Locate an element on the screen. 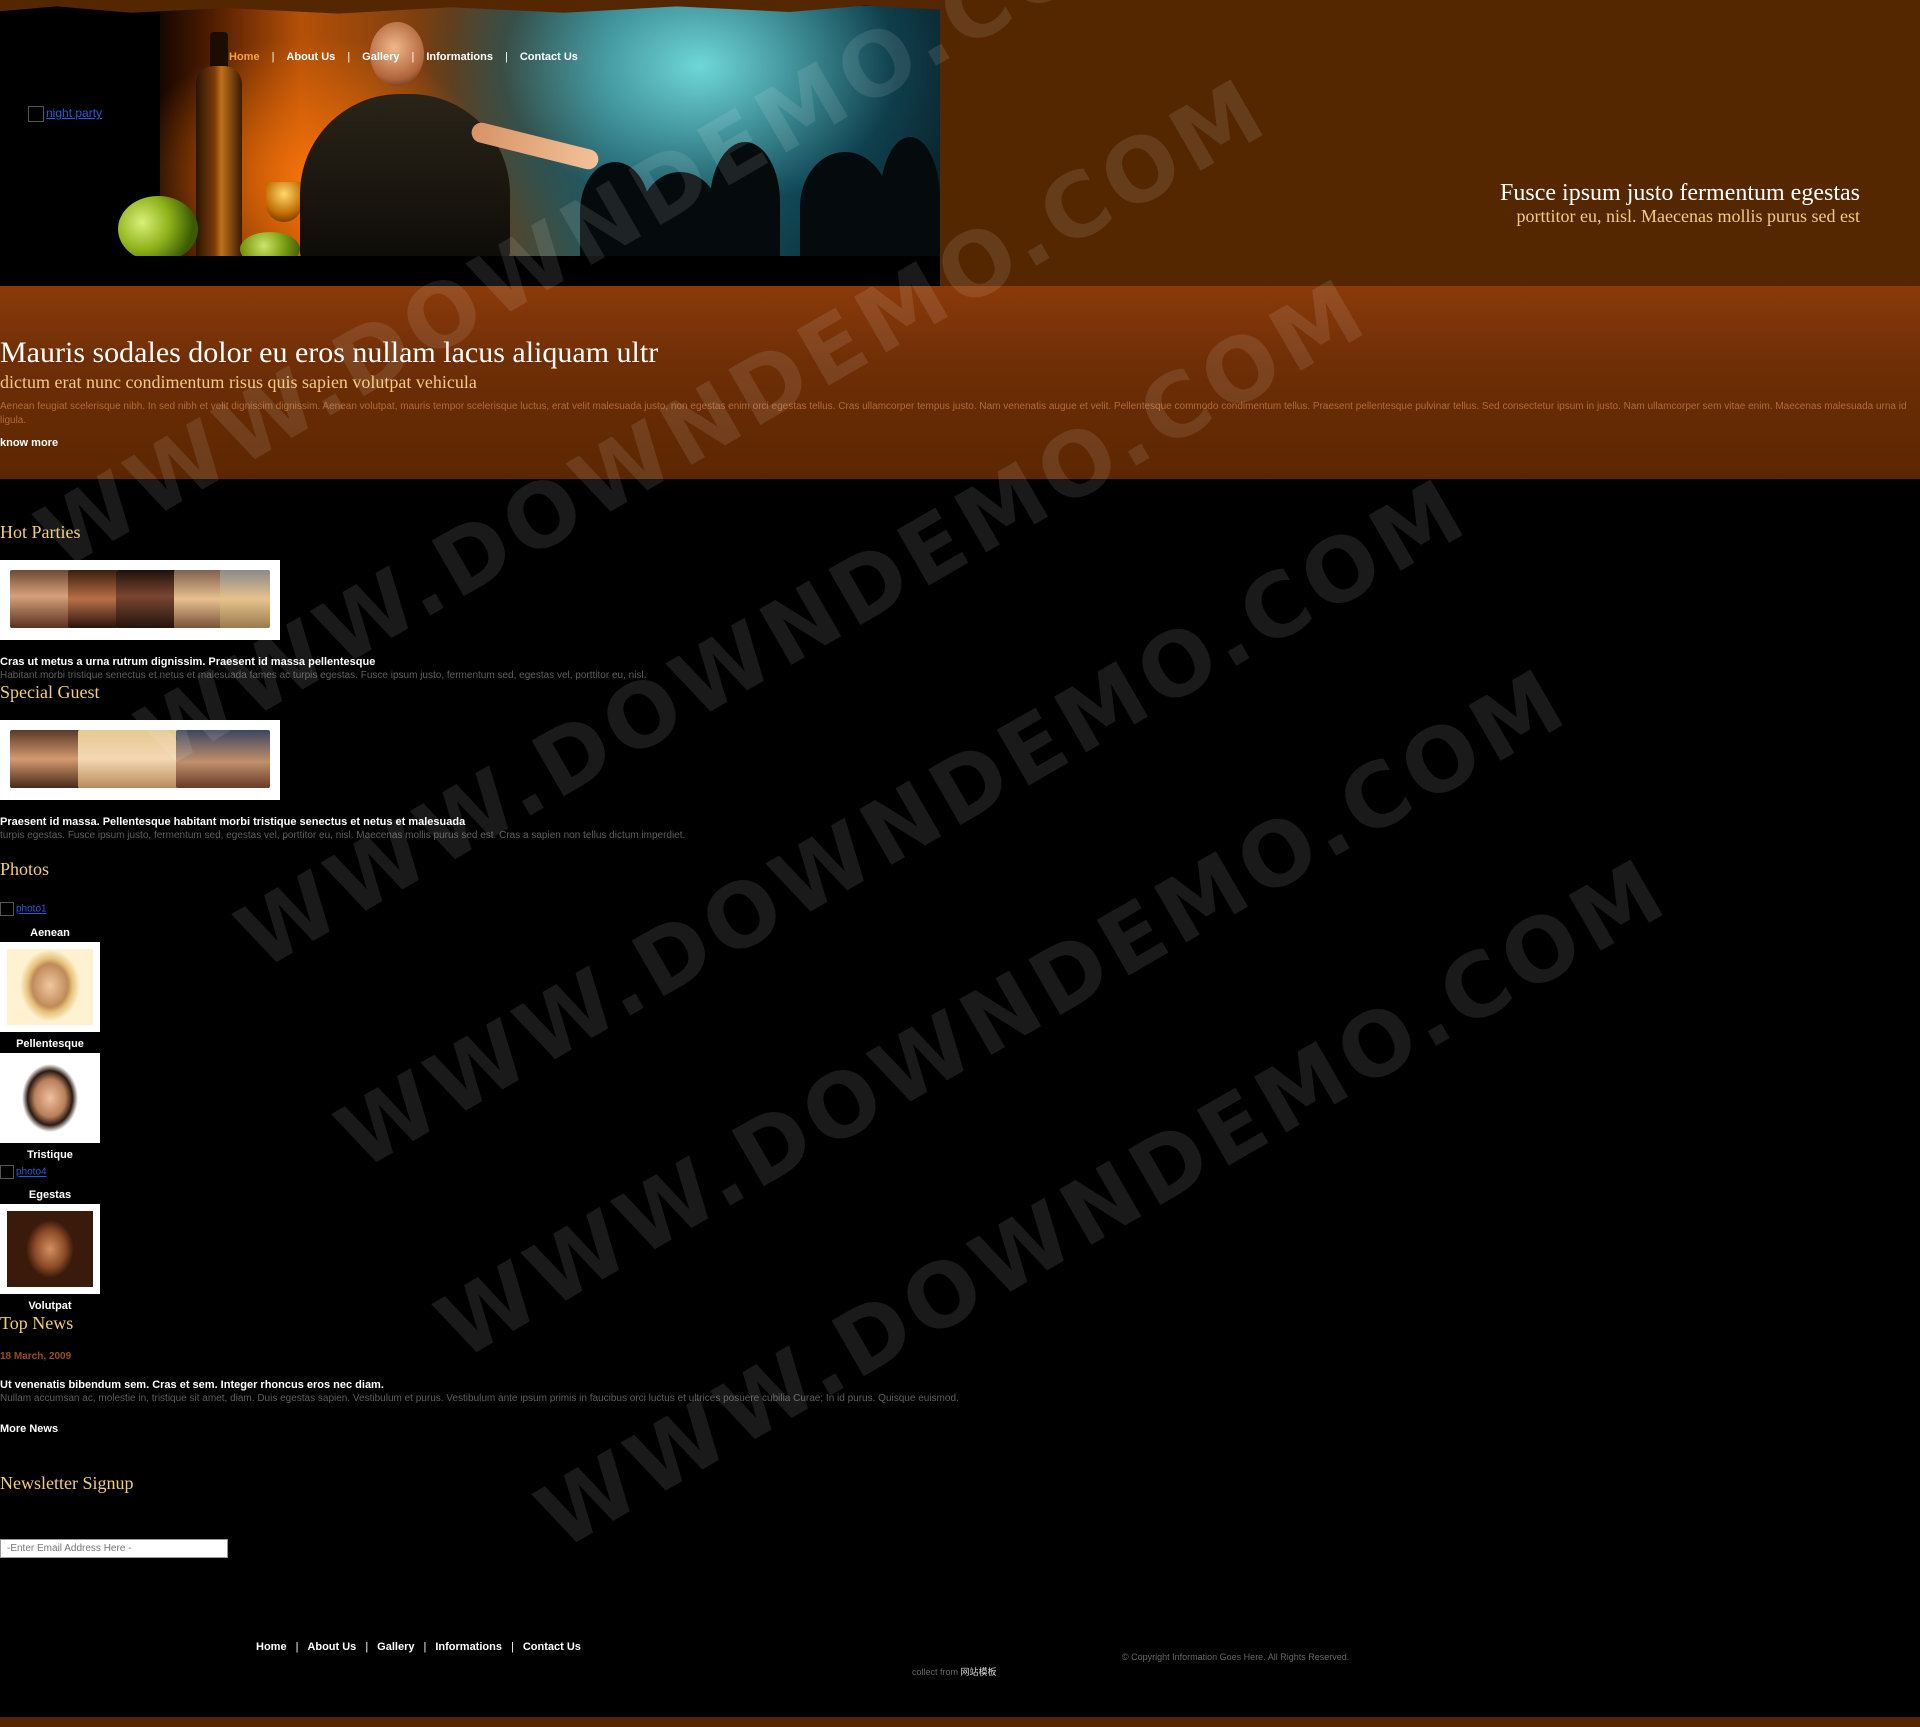 This screenshot has height=1727, width=1920. guest-faces is located at coordinates (140, 759).